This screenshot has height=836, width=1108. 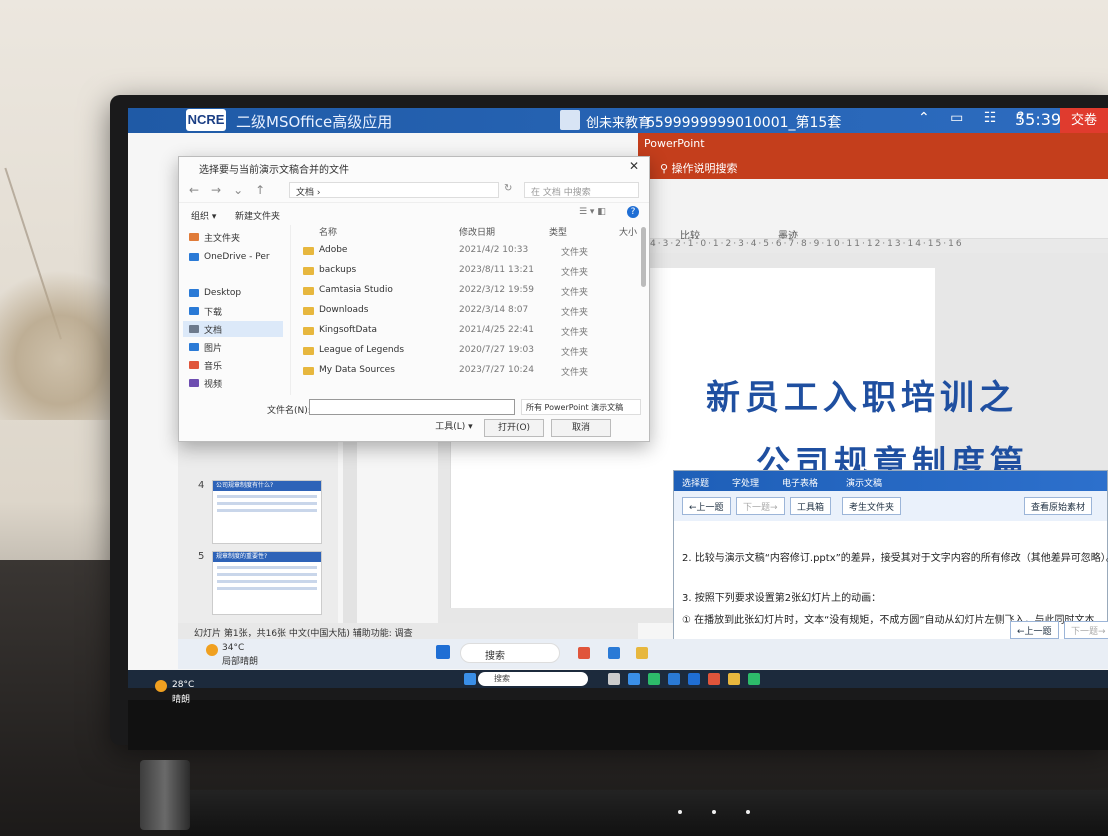 What do you see at coordinates (233, 190) in the screenshot?
I see `nav-arrows-icon: ←→⌄↑` at bounding box center [233, 190].